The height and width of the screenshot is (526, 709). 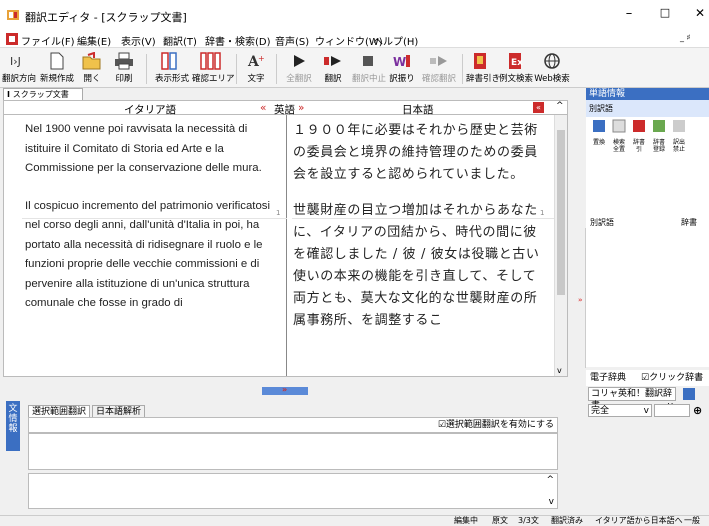 I want to click on dict-lookup-button: 辞書引き, so click(x=483, y=68).